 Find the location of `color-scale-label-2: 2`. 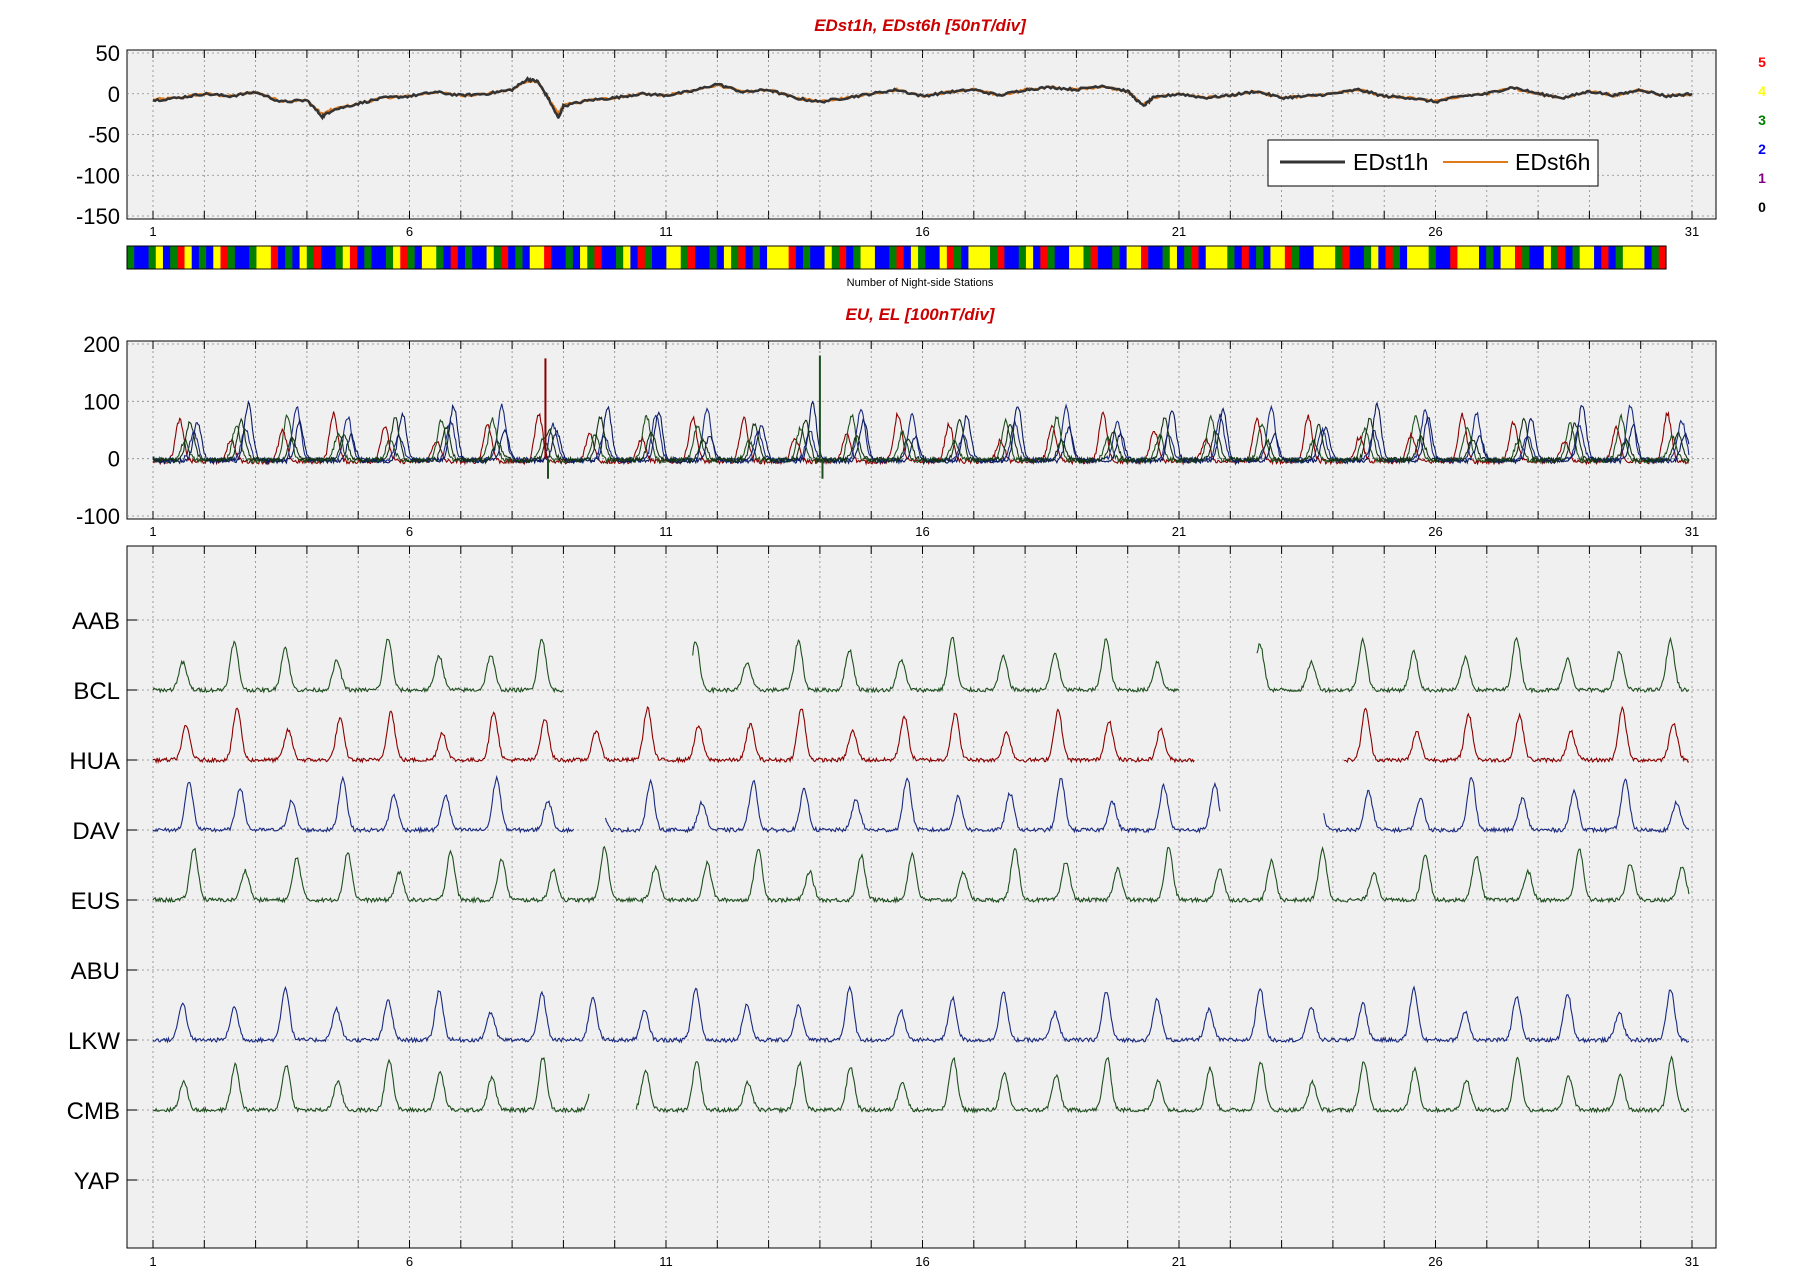

color-scale-label-2: 2 is located at coordinates (1762, 149).